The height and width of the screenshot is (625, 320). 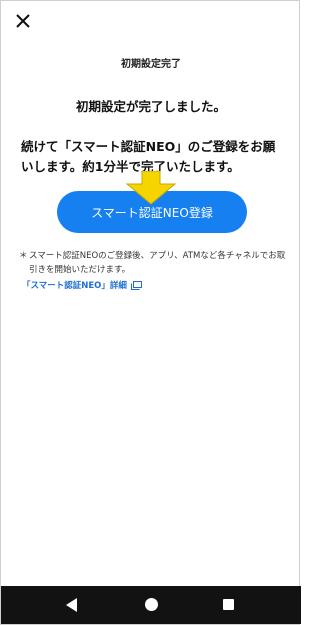 I want to click on external-window-icon, so click(x=136, y=285).